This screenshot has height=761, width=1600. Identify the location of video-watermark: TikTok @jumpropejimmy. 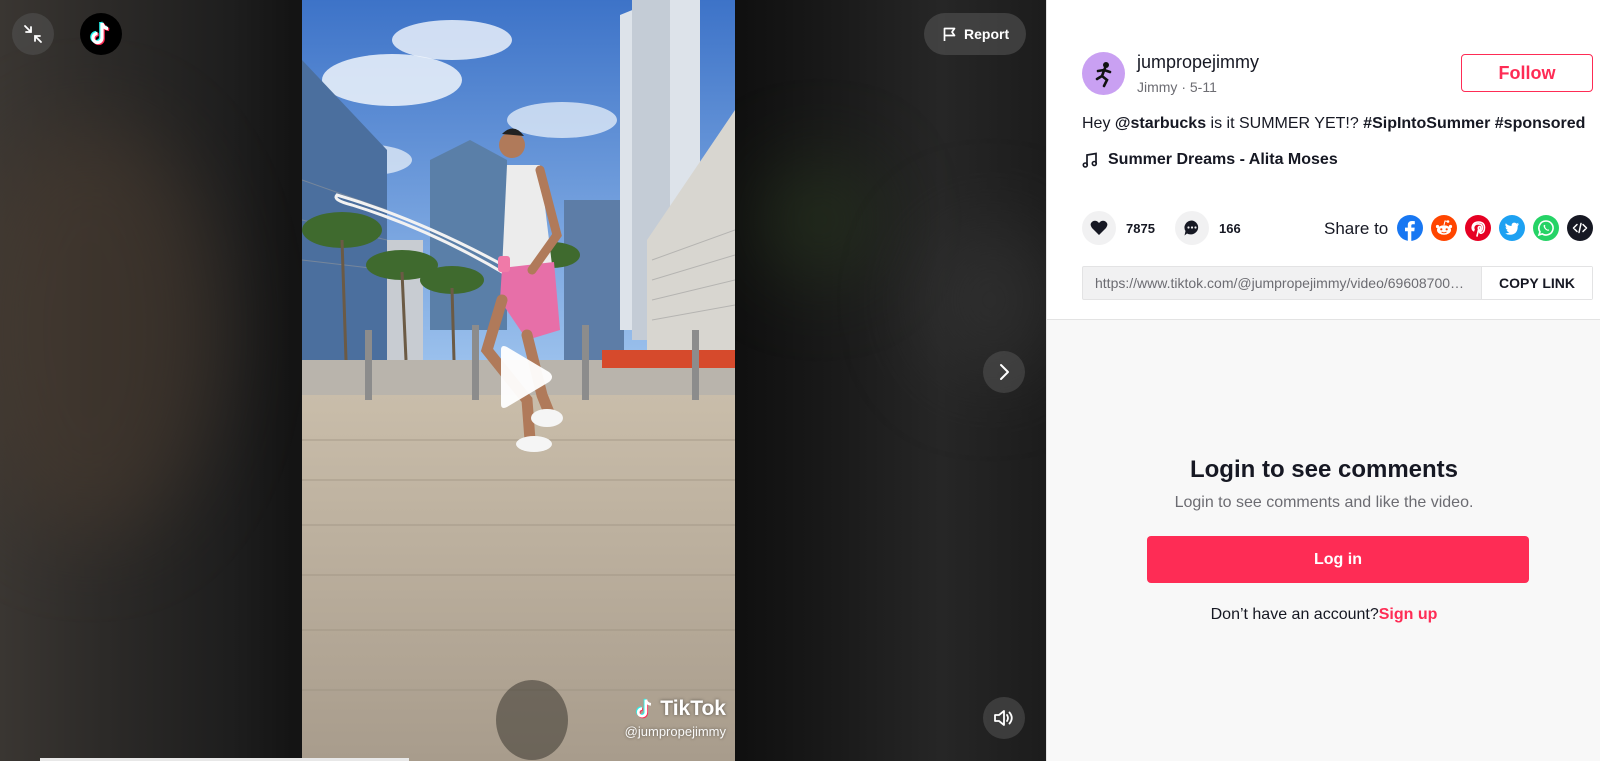
(665, 718).